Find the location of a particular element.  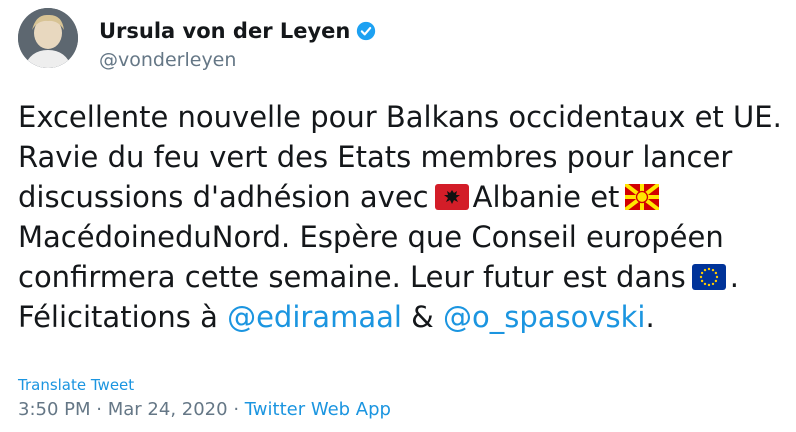

user-handle: @vonderleyen is located at coordinates (167, 60).